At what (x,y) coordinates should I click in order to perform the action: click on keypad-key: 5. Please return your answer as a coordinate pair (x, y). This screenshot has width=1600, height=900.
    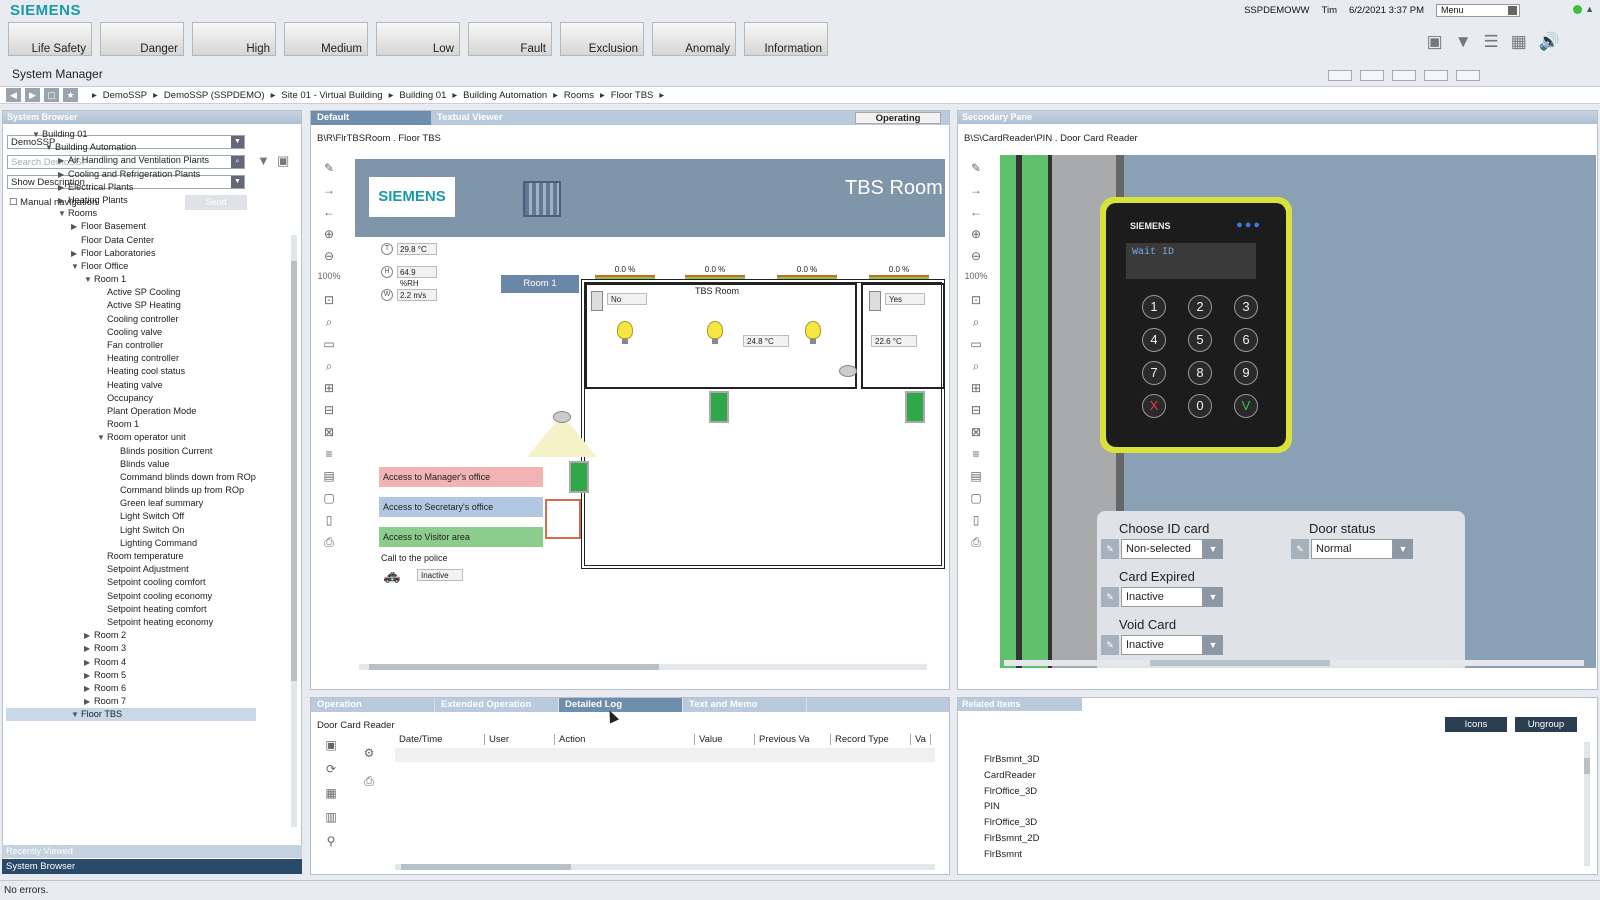
    Looking at the image, I should click on (1200, 340).